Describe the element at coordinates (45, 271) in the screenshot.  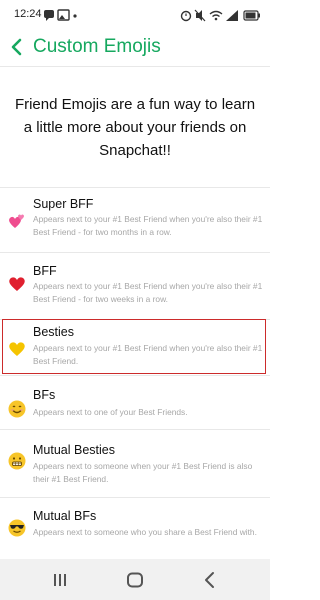
I see `list-item-title: BFF` at that location.